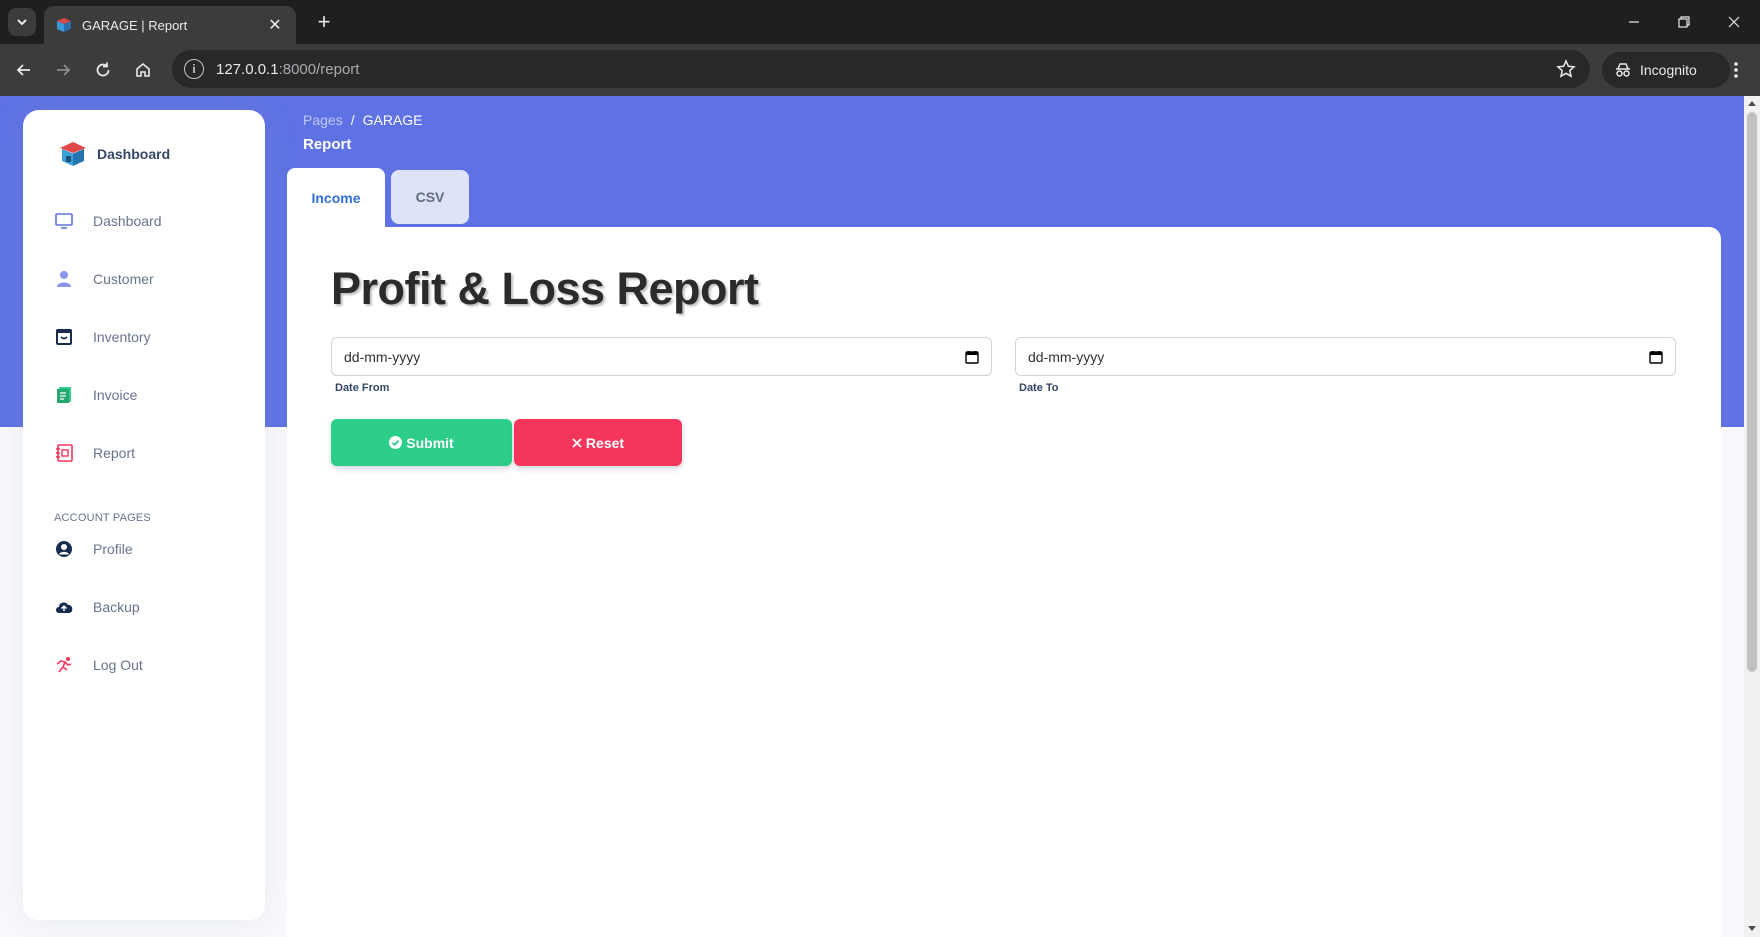 This screenshot has width=1760, height=937. Describe the element at coordinates (430, 442) in the screenshot. I see `submit-label: Submit` at that location.